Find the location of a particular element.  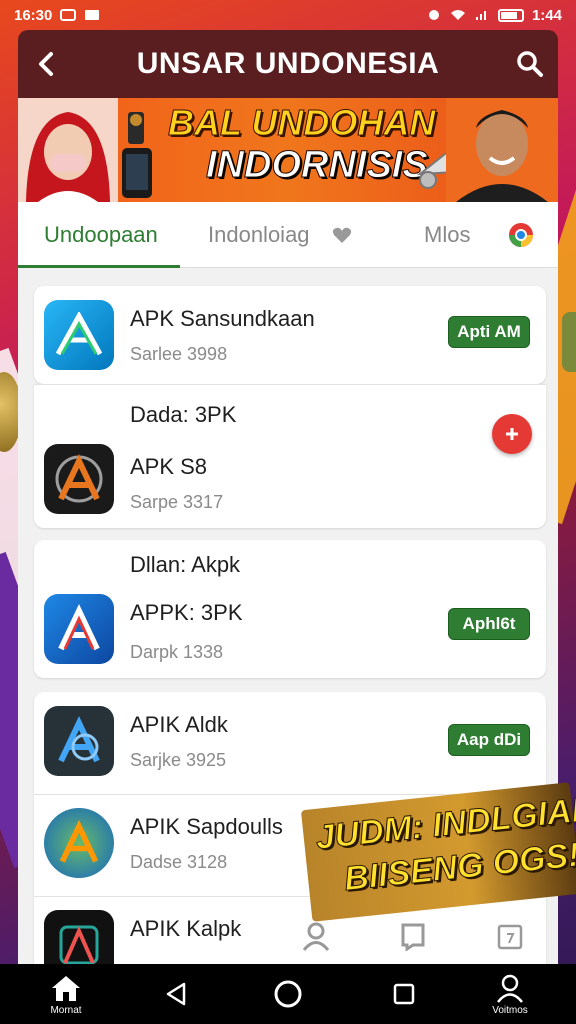

list-item: APIK Aldk Sarjke 3925 Aap dDi is located at coordinates (290, 743).